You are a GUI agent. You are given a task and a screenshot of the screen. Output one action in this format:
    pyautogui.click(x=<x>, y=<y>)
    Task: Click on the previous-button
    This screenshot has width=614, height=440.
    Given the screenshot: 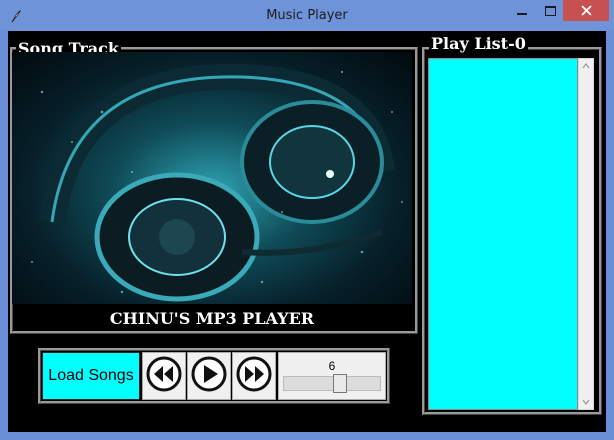 What is the action you would take?
    pyautogui.click(x=164, y=376)
    